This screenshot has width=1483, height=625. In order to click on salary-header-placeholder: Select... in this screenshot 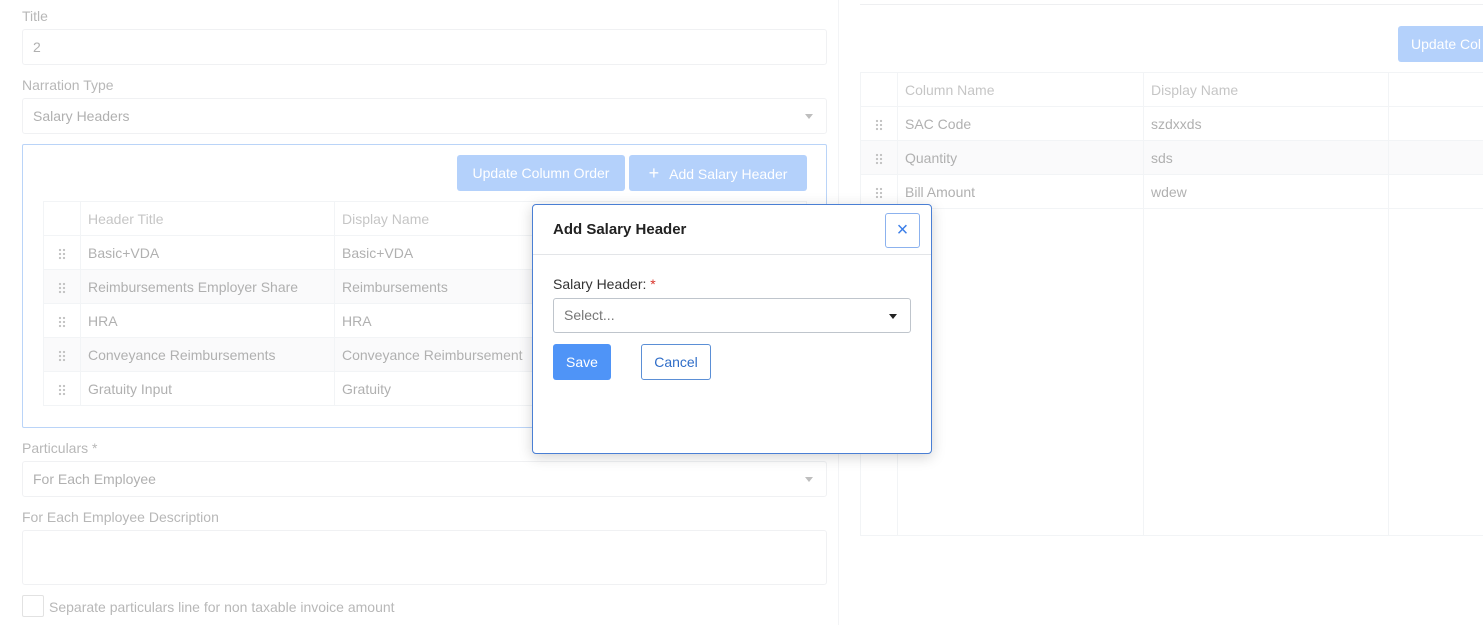, I will do `click(589, 315)`.